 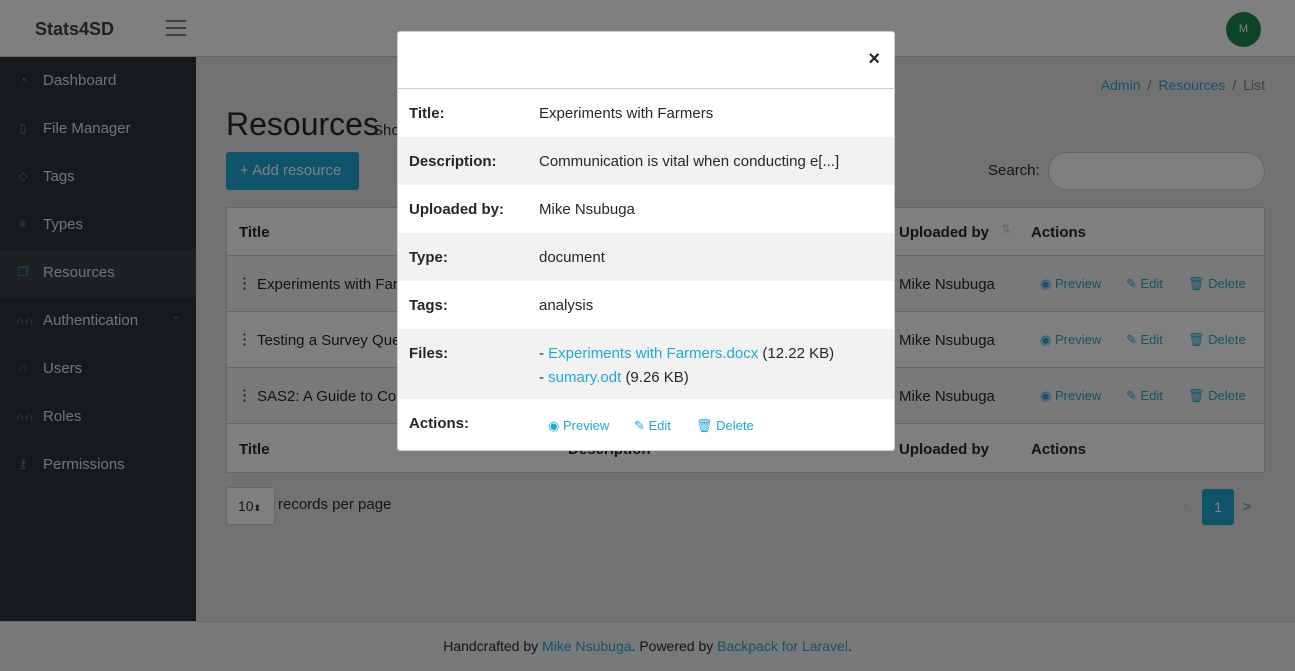 I want to click on modal-row-title: Title: Experiments with Farmers, so click(x=561, y=113).